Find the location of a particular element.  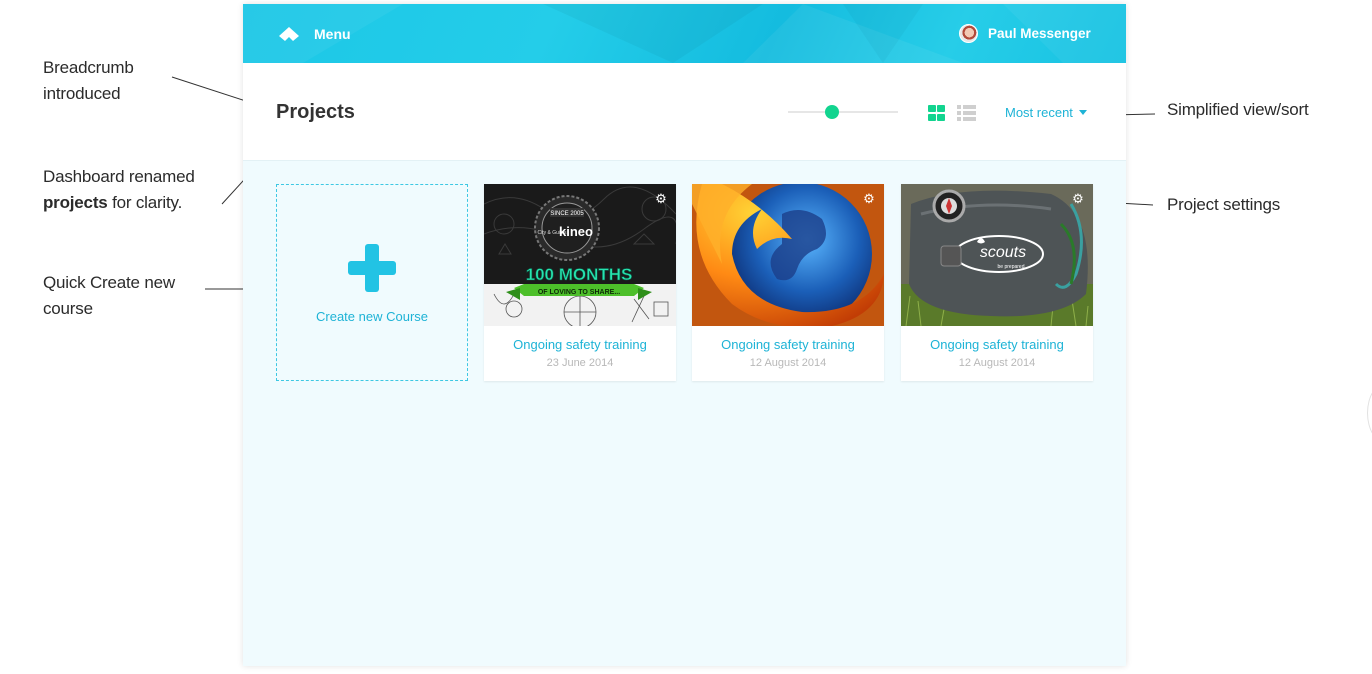

annotation-breadcrumb-line1: Breadcrumb is located at coordinates (88, 67).